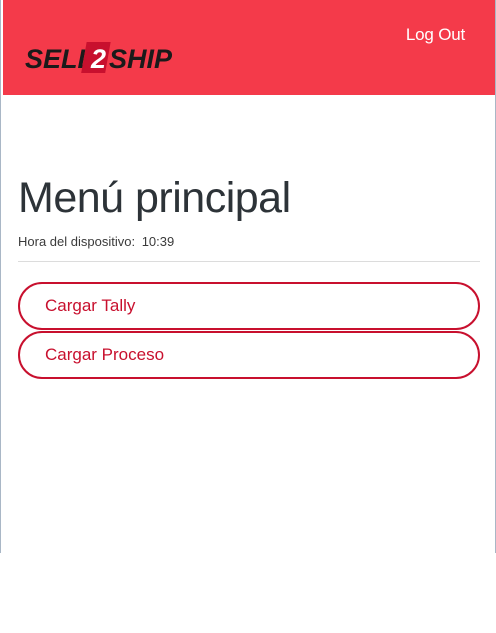 The image size is (496, 633). What do you see at coordinates (249, 261) in the screenshot?
I see `divider` at bounding box center [249, 261].